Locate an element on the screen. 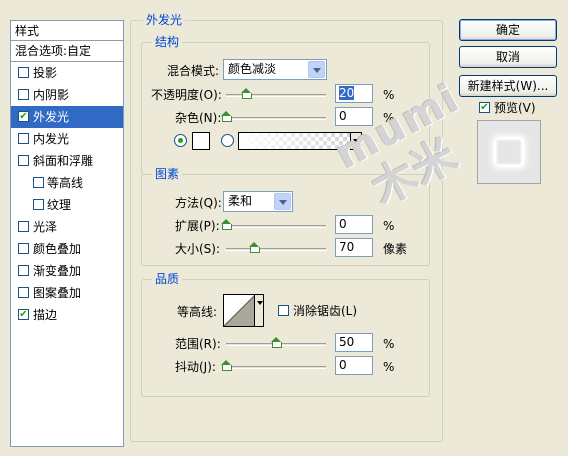 This screenshot has height=456, width=568. style-item: 投影 is located at coordinates (67, 73).